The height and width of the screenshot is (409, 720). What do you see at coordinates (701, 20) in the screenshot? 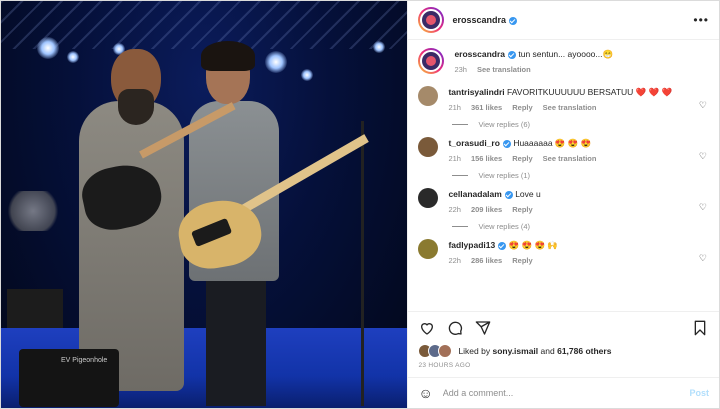
I see `more-icon: •••` at bounding box center [701, 20].